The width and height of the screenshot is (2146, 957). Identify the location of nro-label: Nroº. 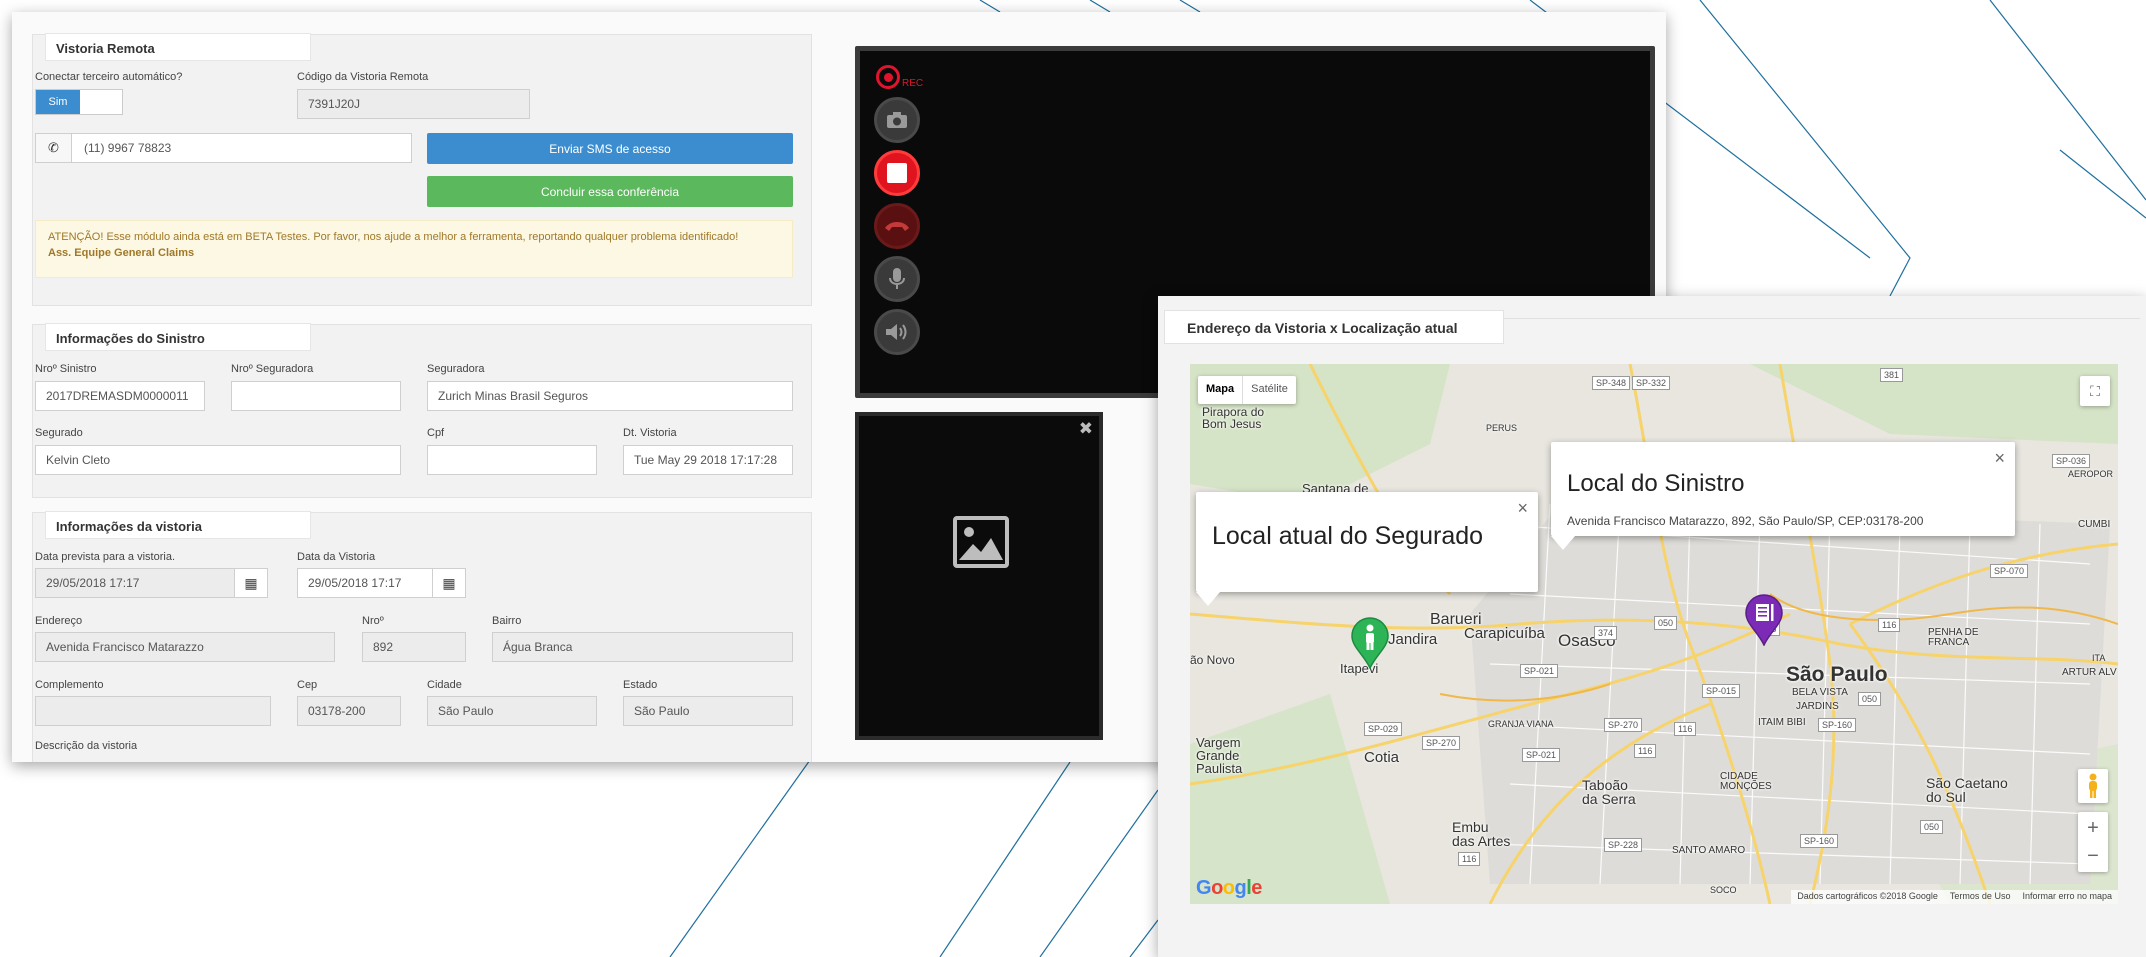
(373, 621).